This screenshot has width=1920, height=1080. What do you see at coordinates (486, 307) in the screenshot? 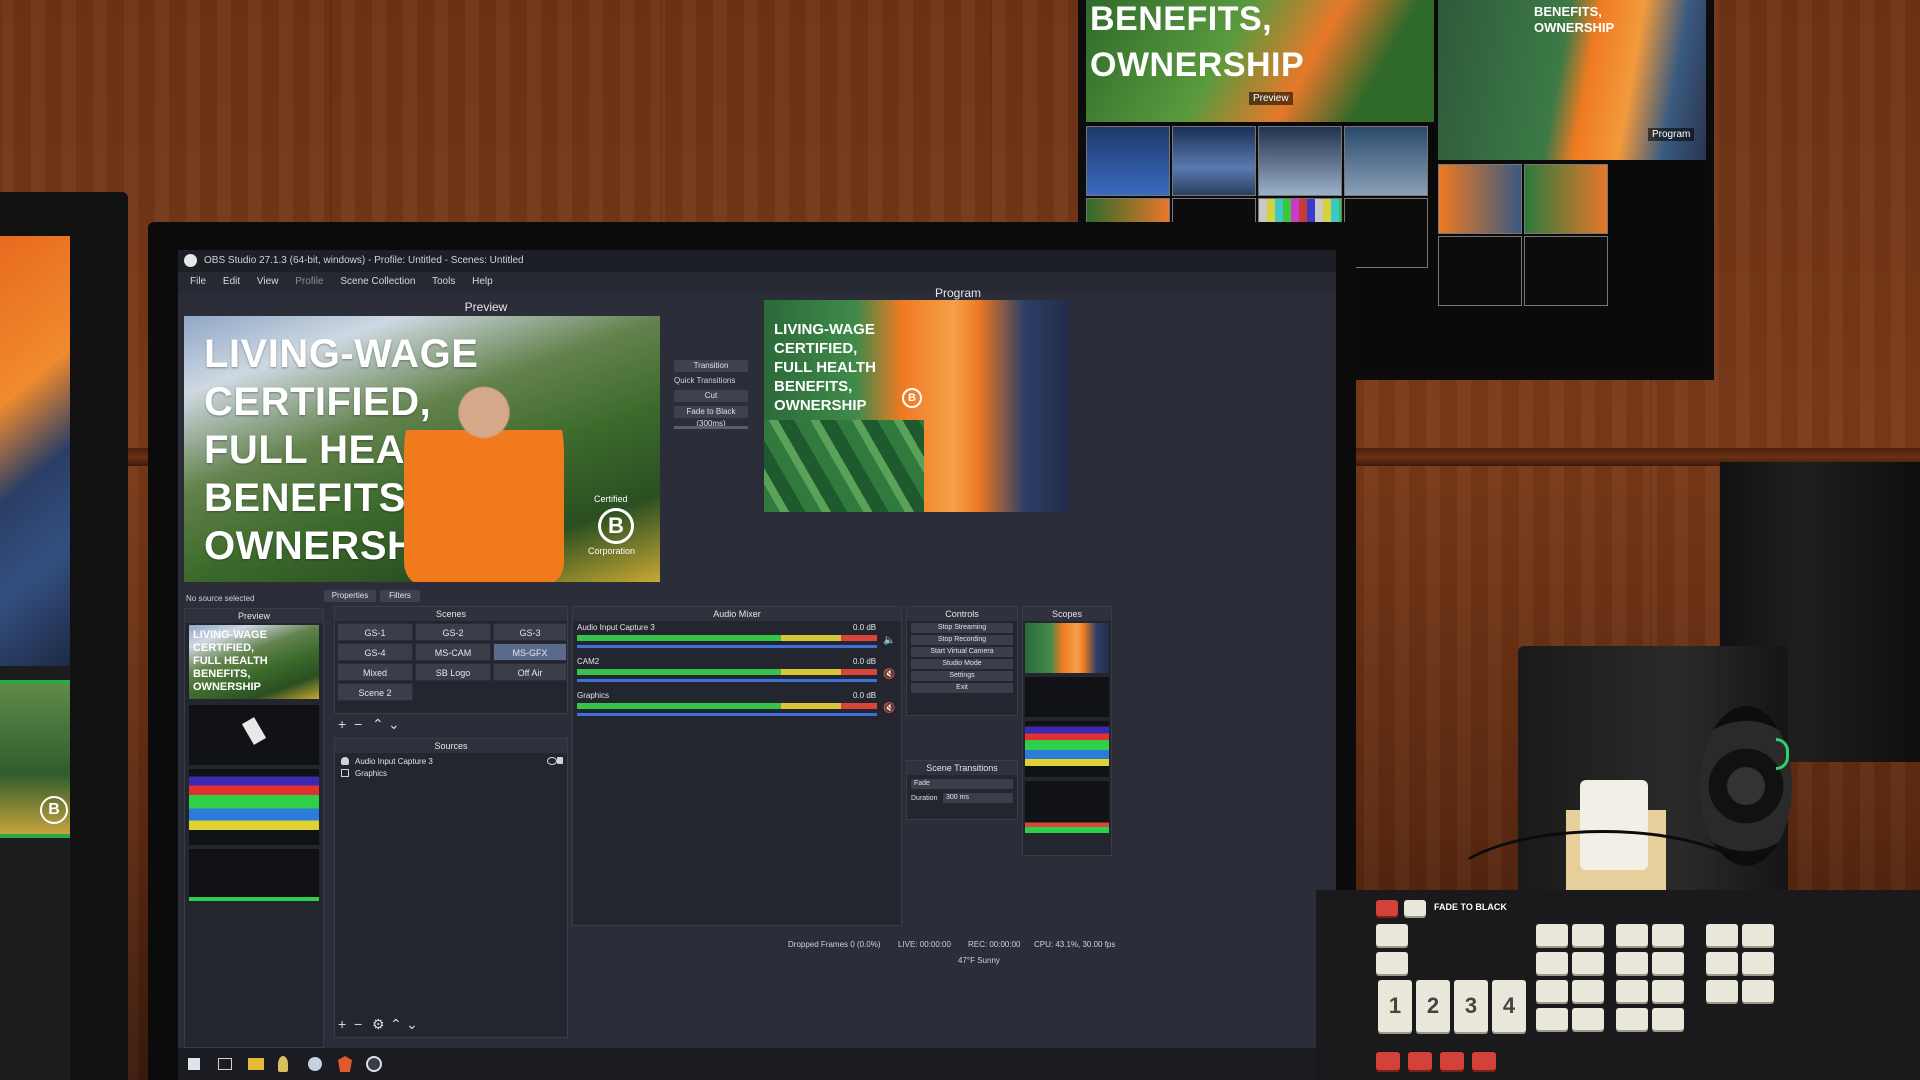
I see `preview-pane-title: Preview` at bounding box center [486, 307].